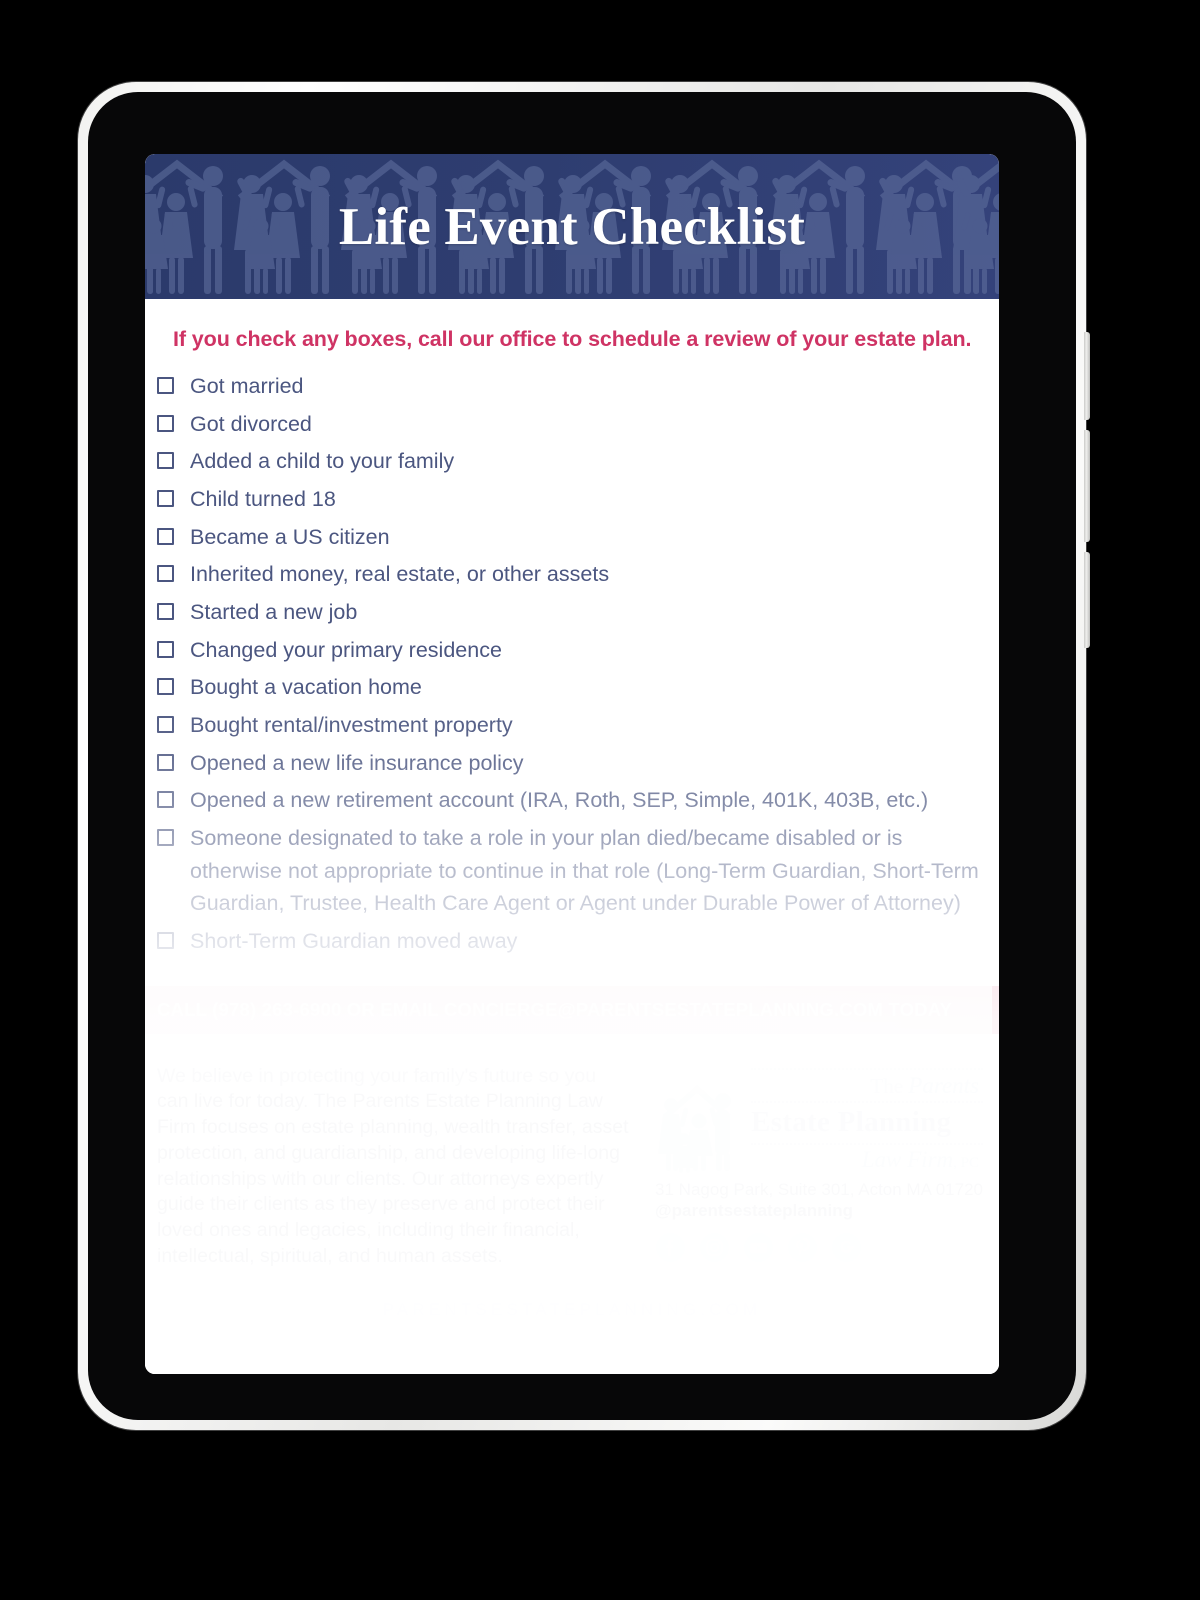  I want to click on document-header: Life Event Checklist, so click(572, 226).